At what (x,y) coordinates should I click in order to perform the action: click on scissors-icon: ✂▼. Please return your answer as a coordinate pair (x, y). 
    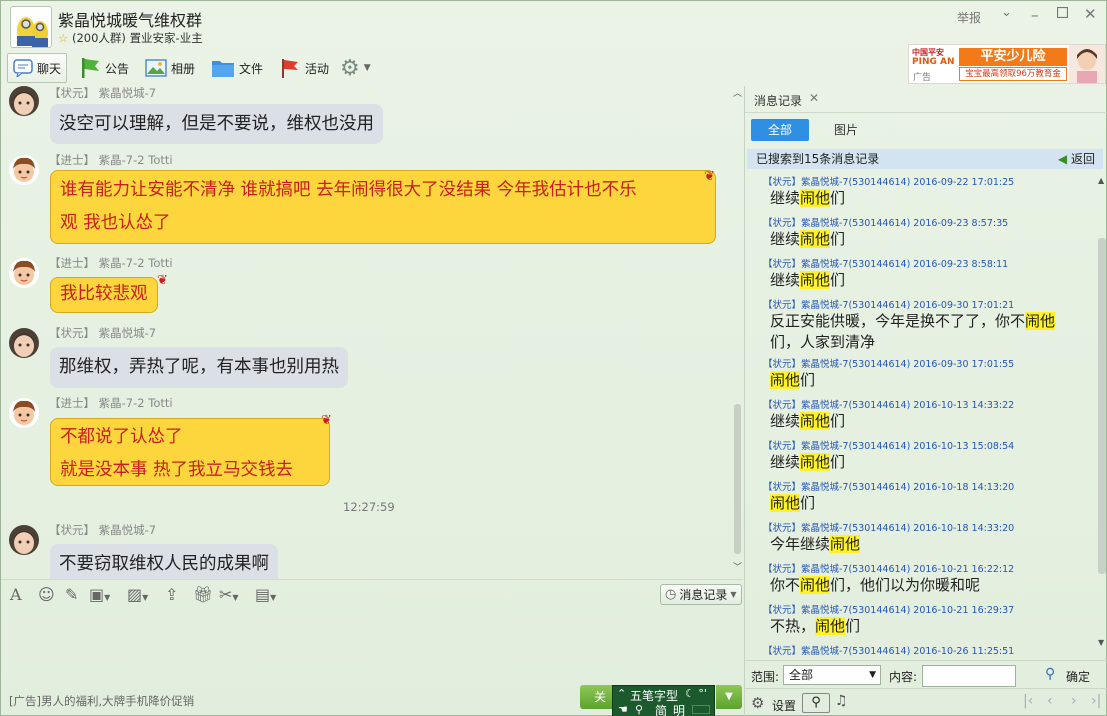
    Looking at the image, I should click on (229, 594).